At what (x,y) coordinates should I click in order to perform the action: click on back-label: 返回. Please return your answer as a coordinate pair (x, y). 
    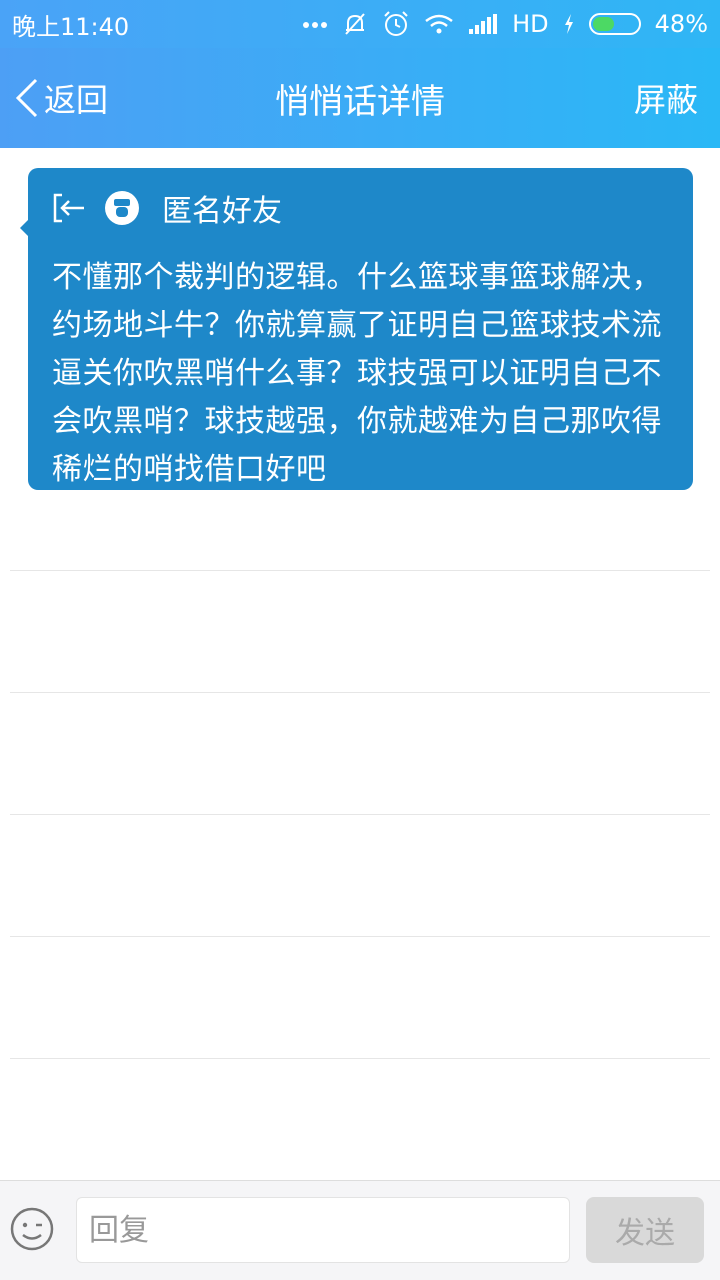
    Looking at the image, I should click on (76, 100).